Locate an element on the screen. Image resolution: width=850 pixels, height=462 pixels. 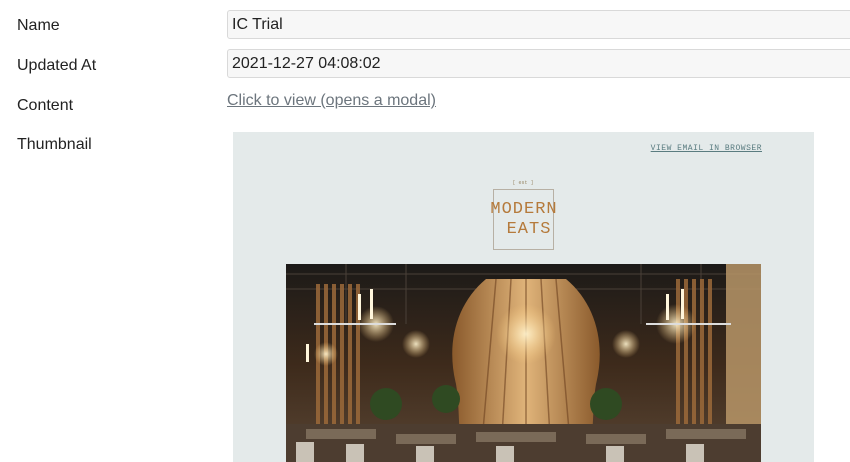
label-thumbnail: Thumbnail is located at coordinates (54, 144).